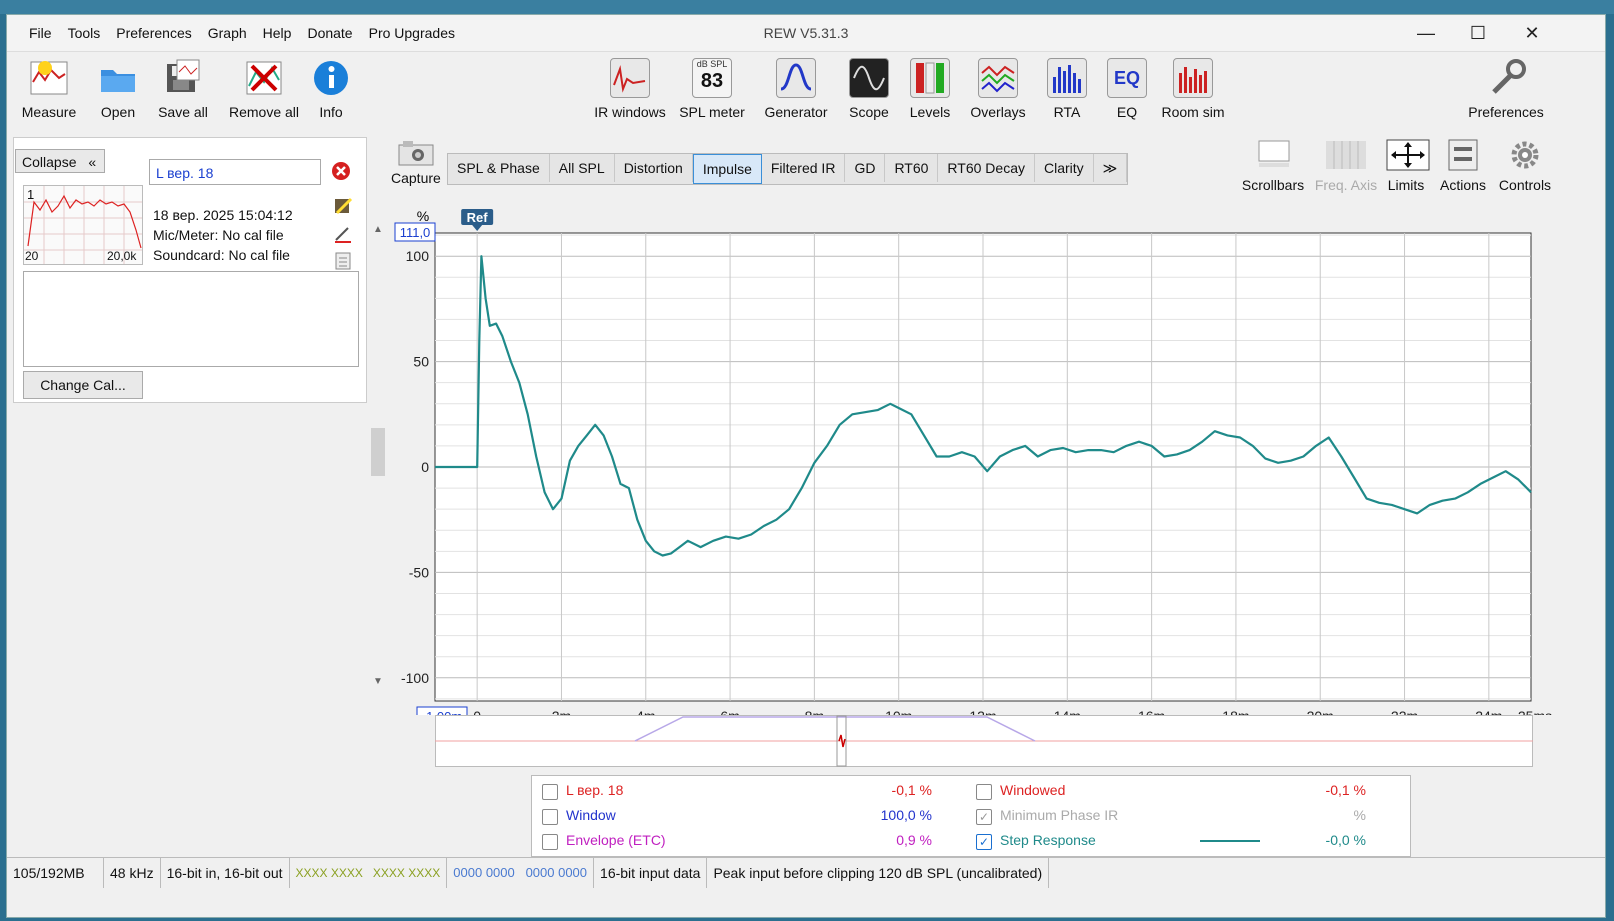 Image resolution: width=1614 pixels, height=921 pixels. Describe the element at coordinates (499, 168) in the screenshot. I see `tab-spl-phase: SPL & Phase` at that location.